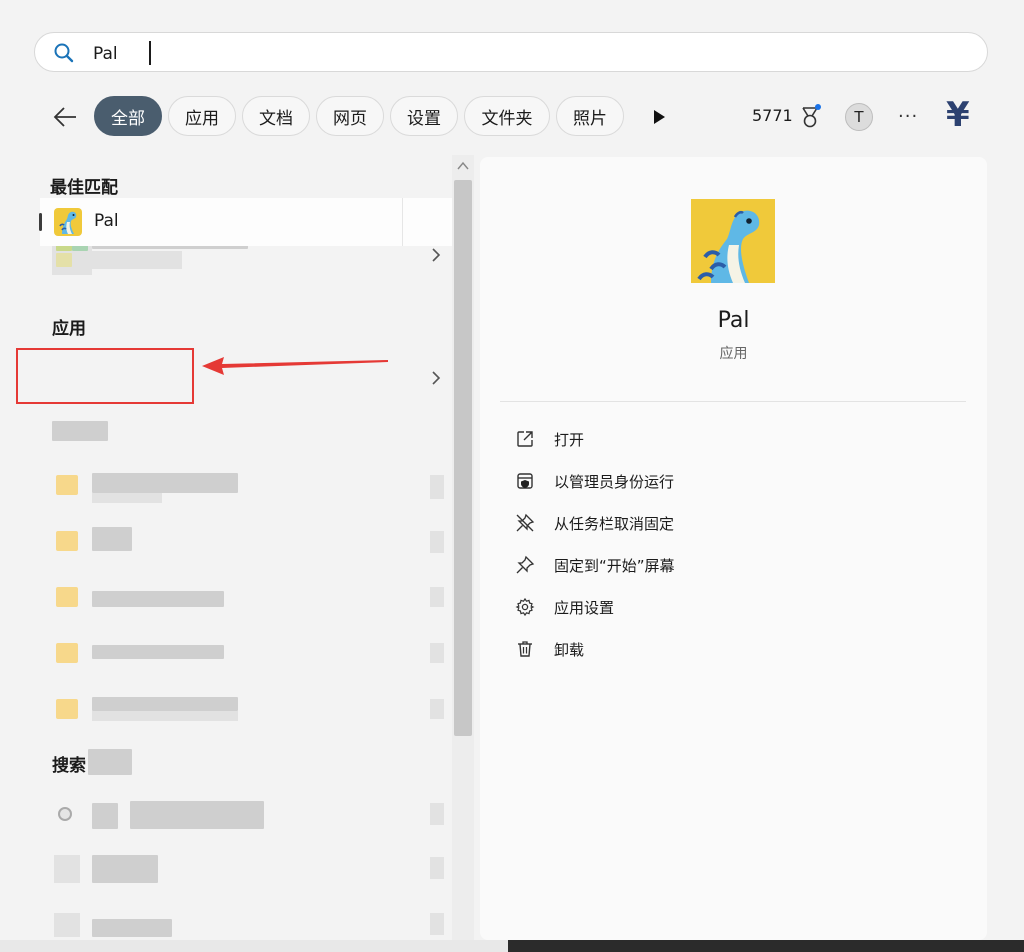 This screenshot has height=952, width=1024. What do you see at coordinates (68, 222) in the screenshot?
I see `pal-app-icon` at bounding box center [68, 222].